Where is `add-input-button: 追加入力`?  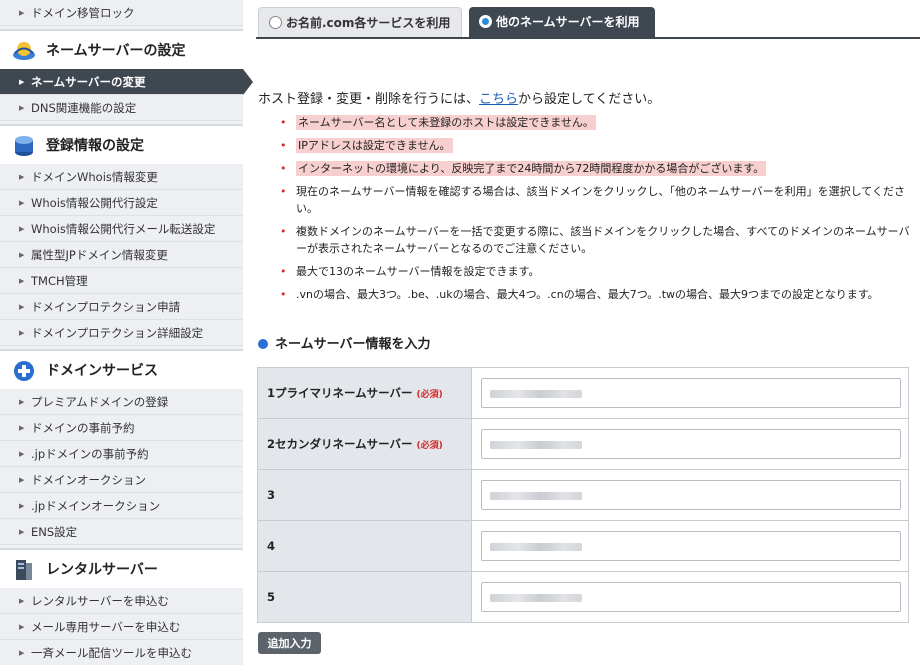 add-input-button: 追加入力 is located at coordinates (289, 643).